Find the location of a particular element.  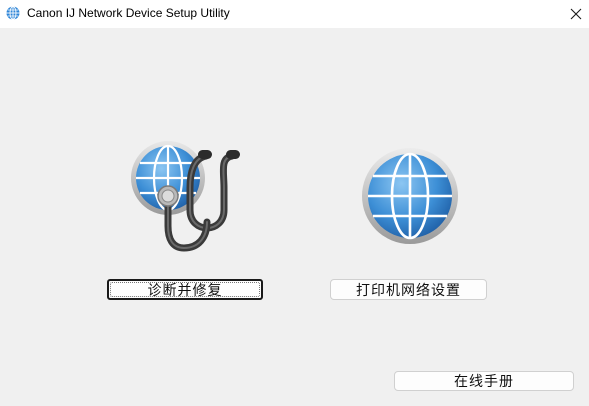

close-icon is located at coordinates (575, 14).